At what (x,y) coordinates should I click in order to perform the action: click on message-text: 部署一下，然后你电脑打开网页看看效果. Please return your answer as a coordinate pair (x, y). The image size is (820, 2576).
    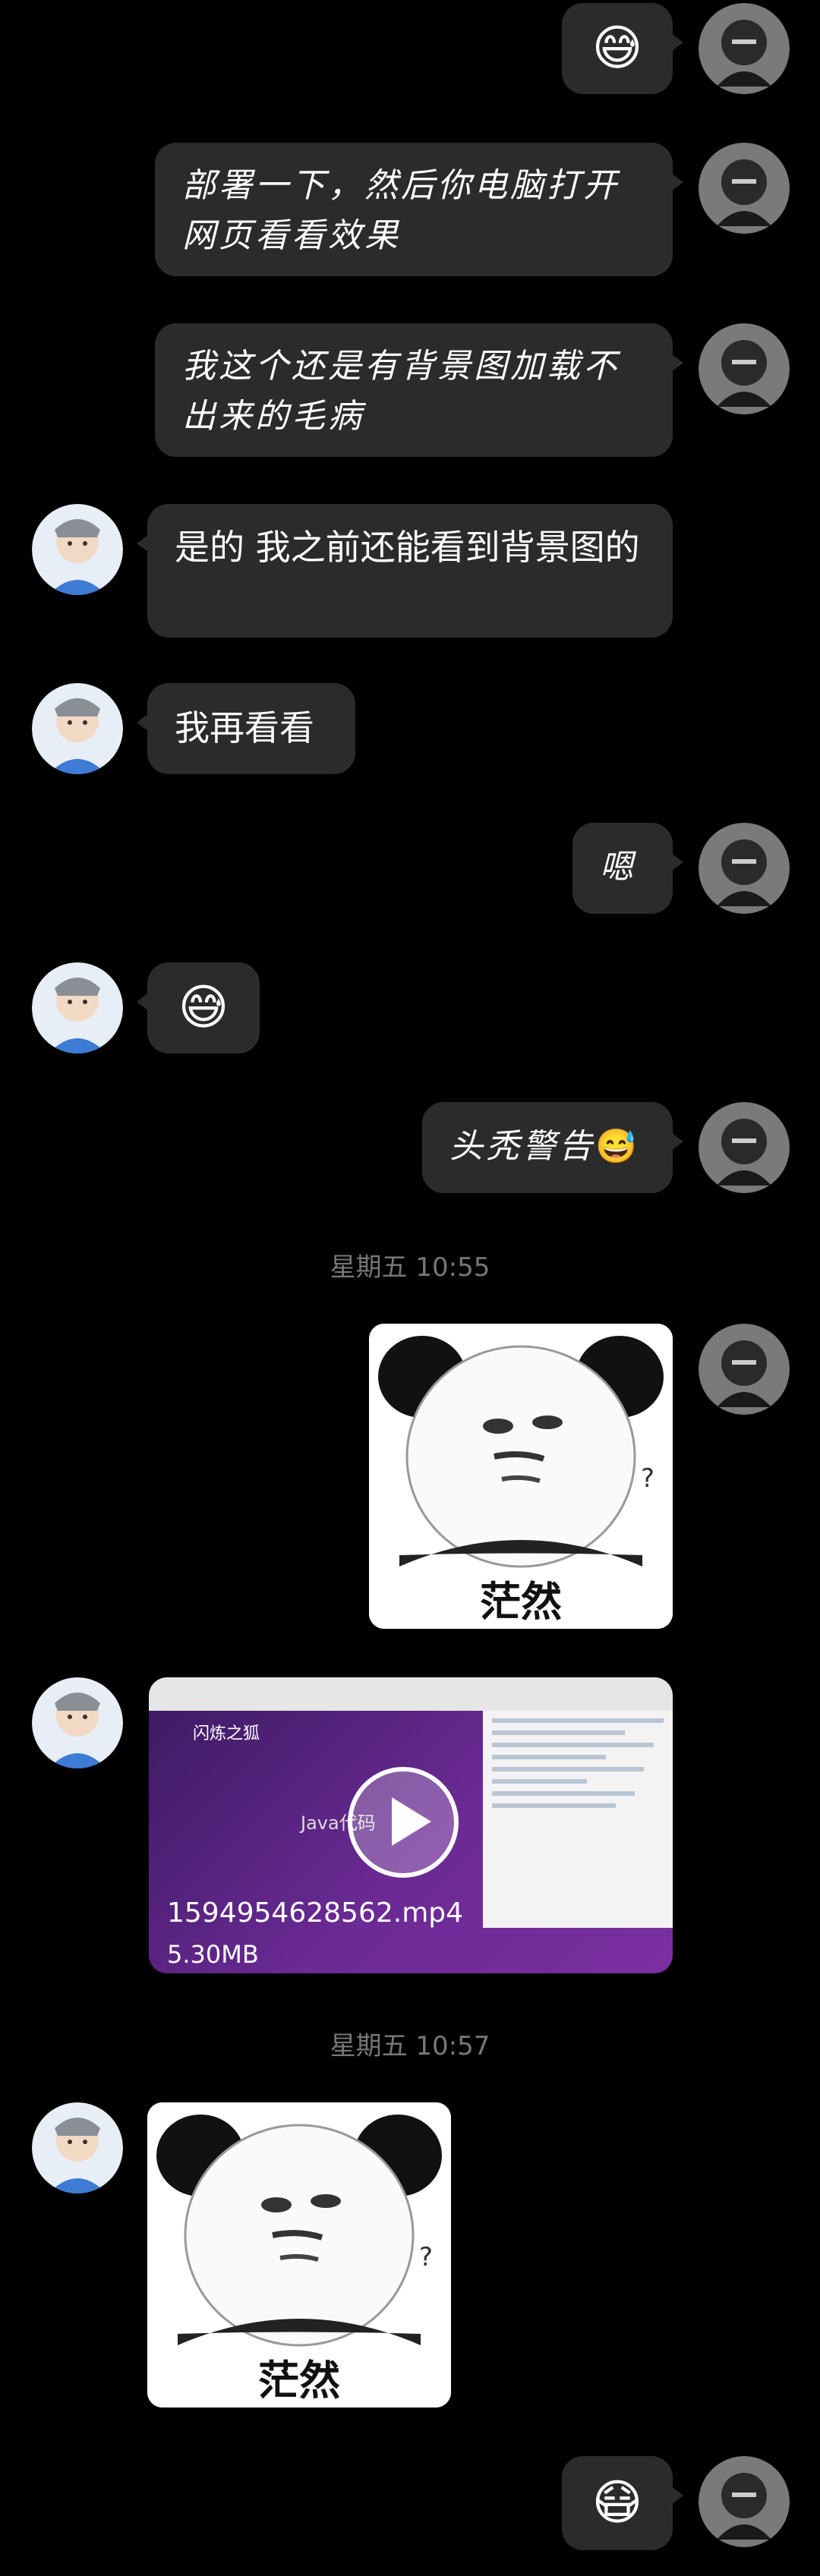
    Looking at the image, I should click on (401, 210).